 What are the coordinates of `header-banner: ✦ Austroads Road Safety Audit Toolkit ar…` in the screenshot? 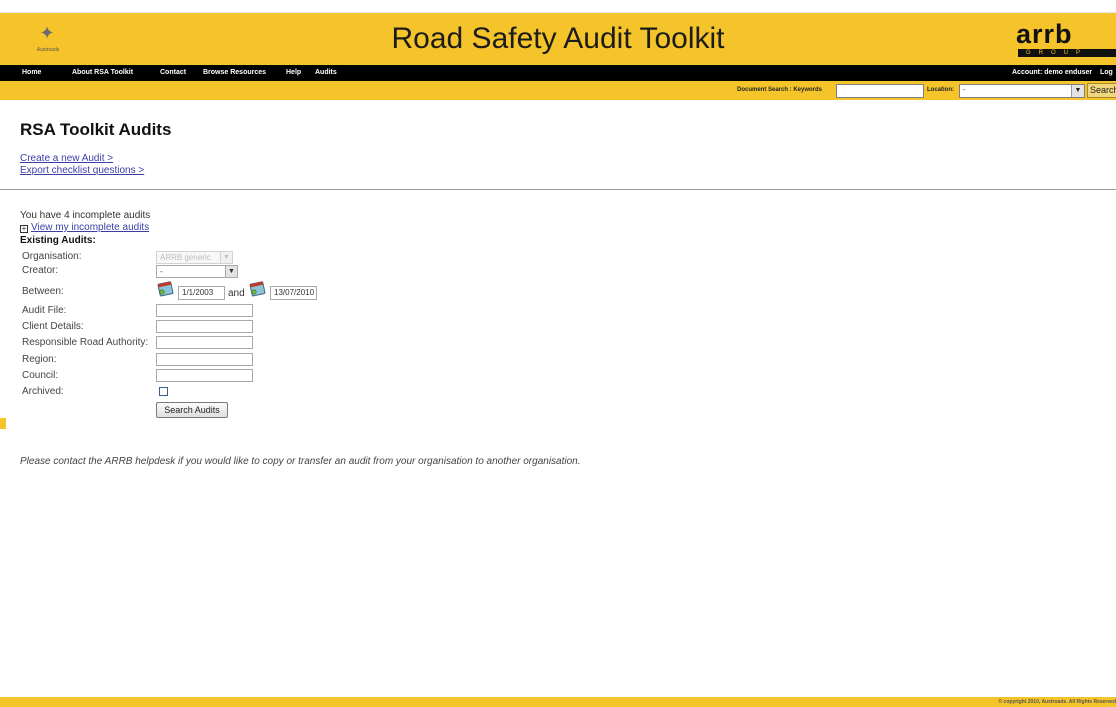 It's located at (558, 39).